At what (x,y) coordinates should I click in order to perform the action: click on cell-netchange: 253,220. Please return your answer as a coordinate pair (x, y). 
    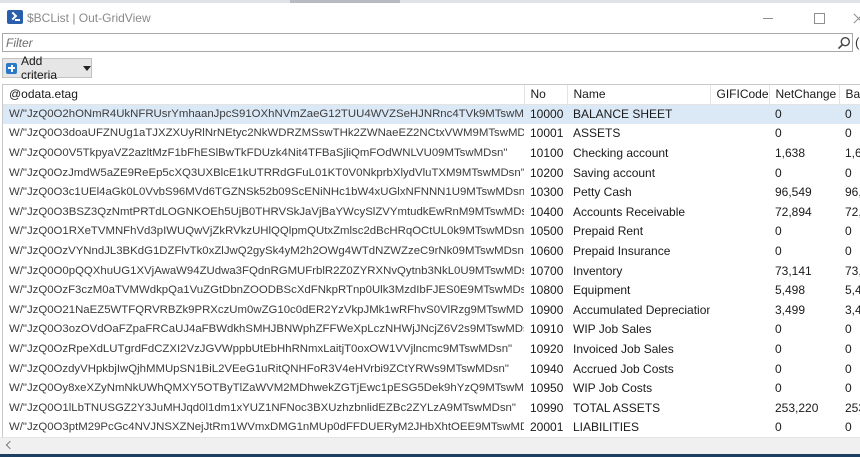
    Looking at the image, I should click on (797, 407).